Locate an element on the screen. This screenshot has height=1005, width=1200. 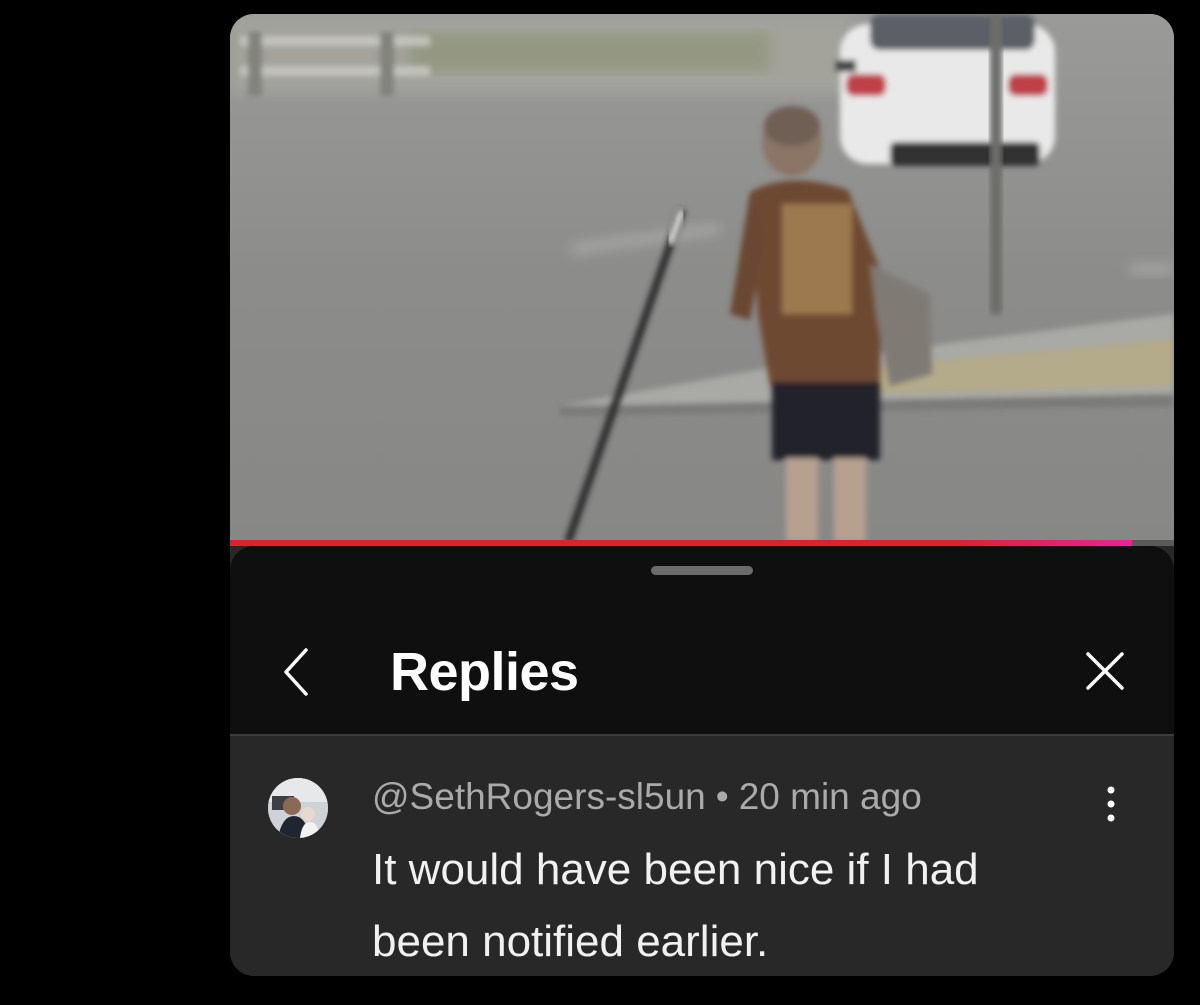
avatar is located at coordinates (298, 808).